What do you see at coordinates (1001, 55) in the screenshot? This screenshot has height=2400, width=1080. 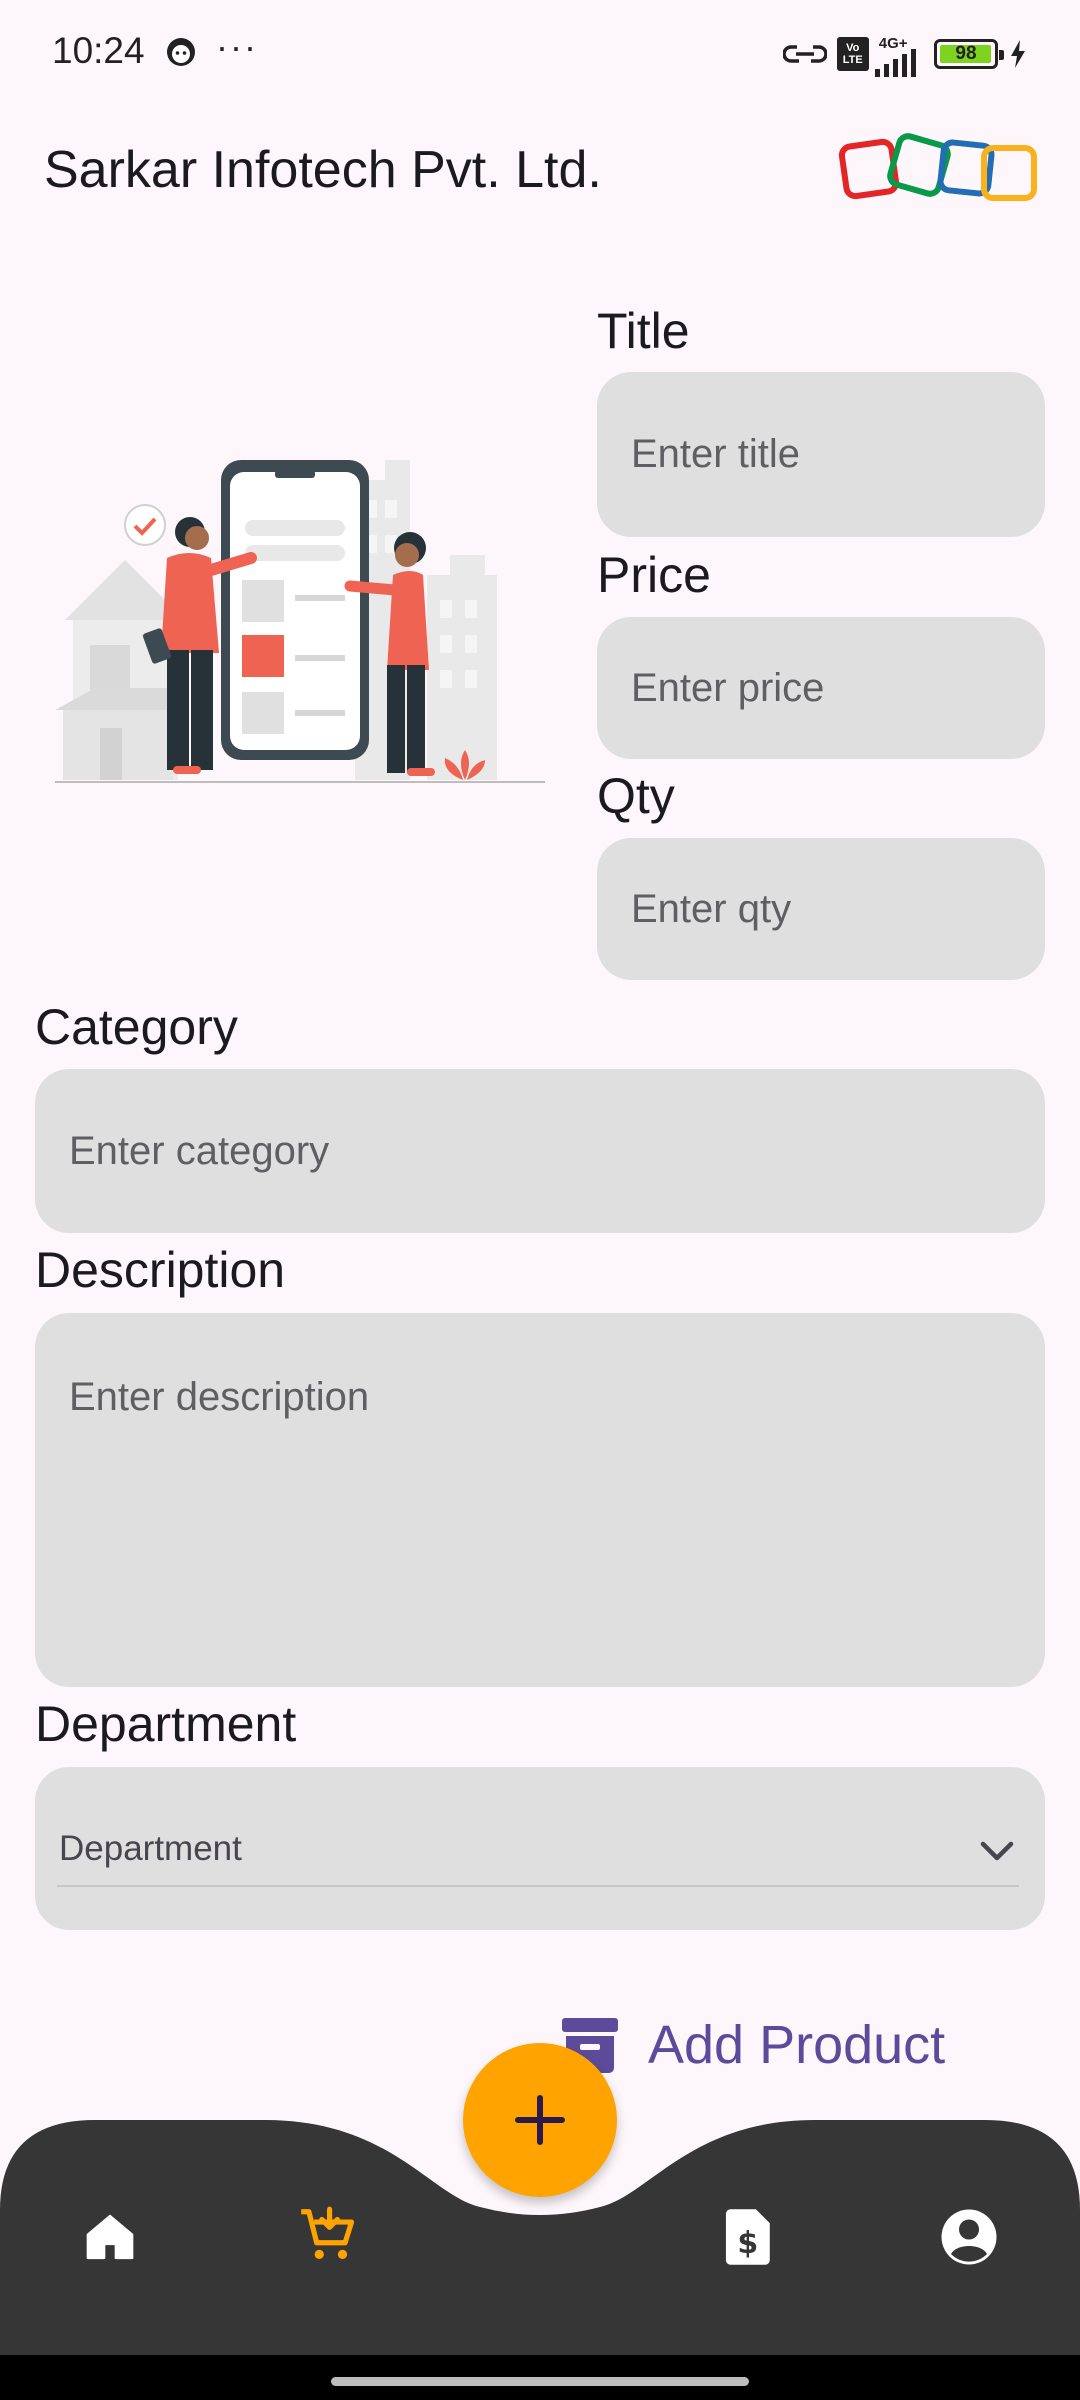 I see `battery-cap` at bounding box center [1001, 55].